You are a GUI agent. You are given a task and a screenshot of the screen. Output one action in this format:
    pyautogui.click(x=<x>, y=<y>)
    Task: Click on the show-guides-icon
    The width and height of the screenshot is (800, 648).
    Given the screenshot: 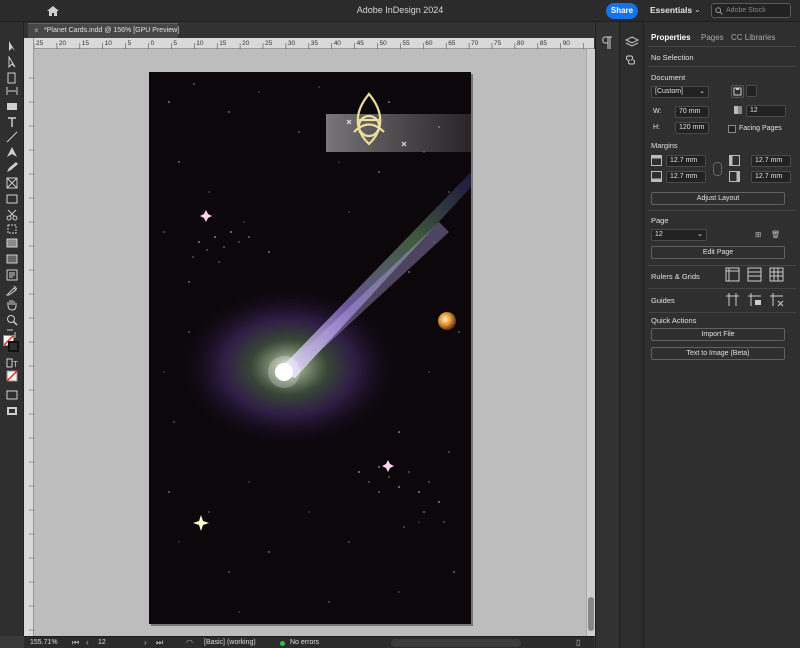 What is the action you would take?
    pyautogui.click(x=732, y=299)
    